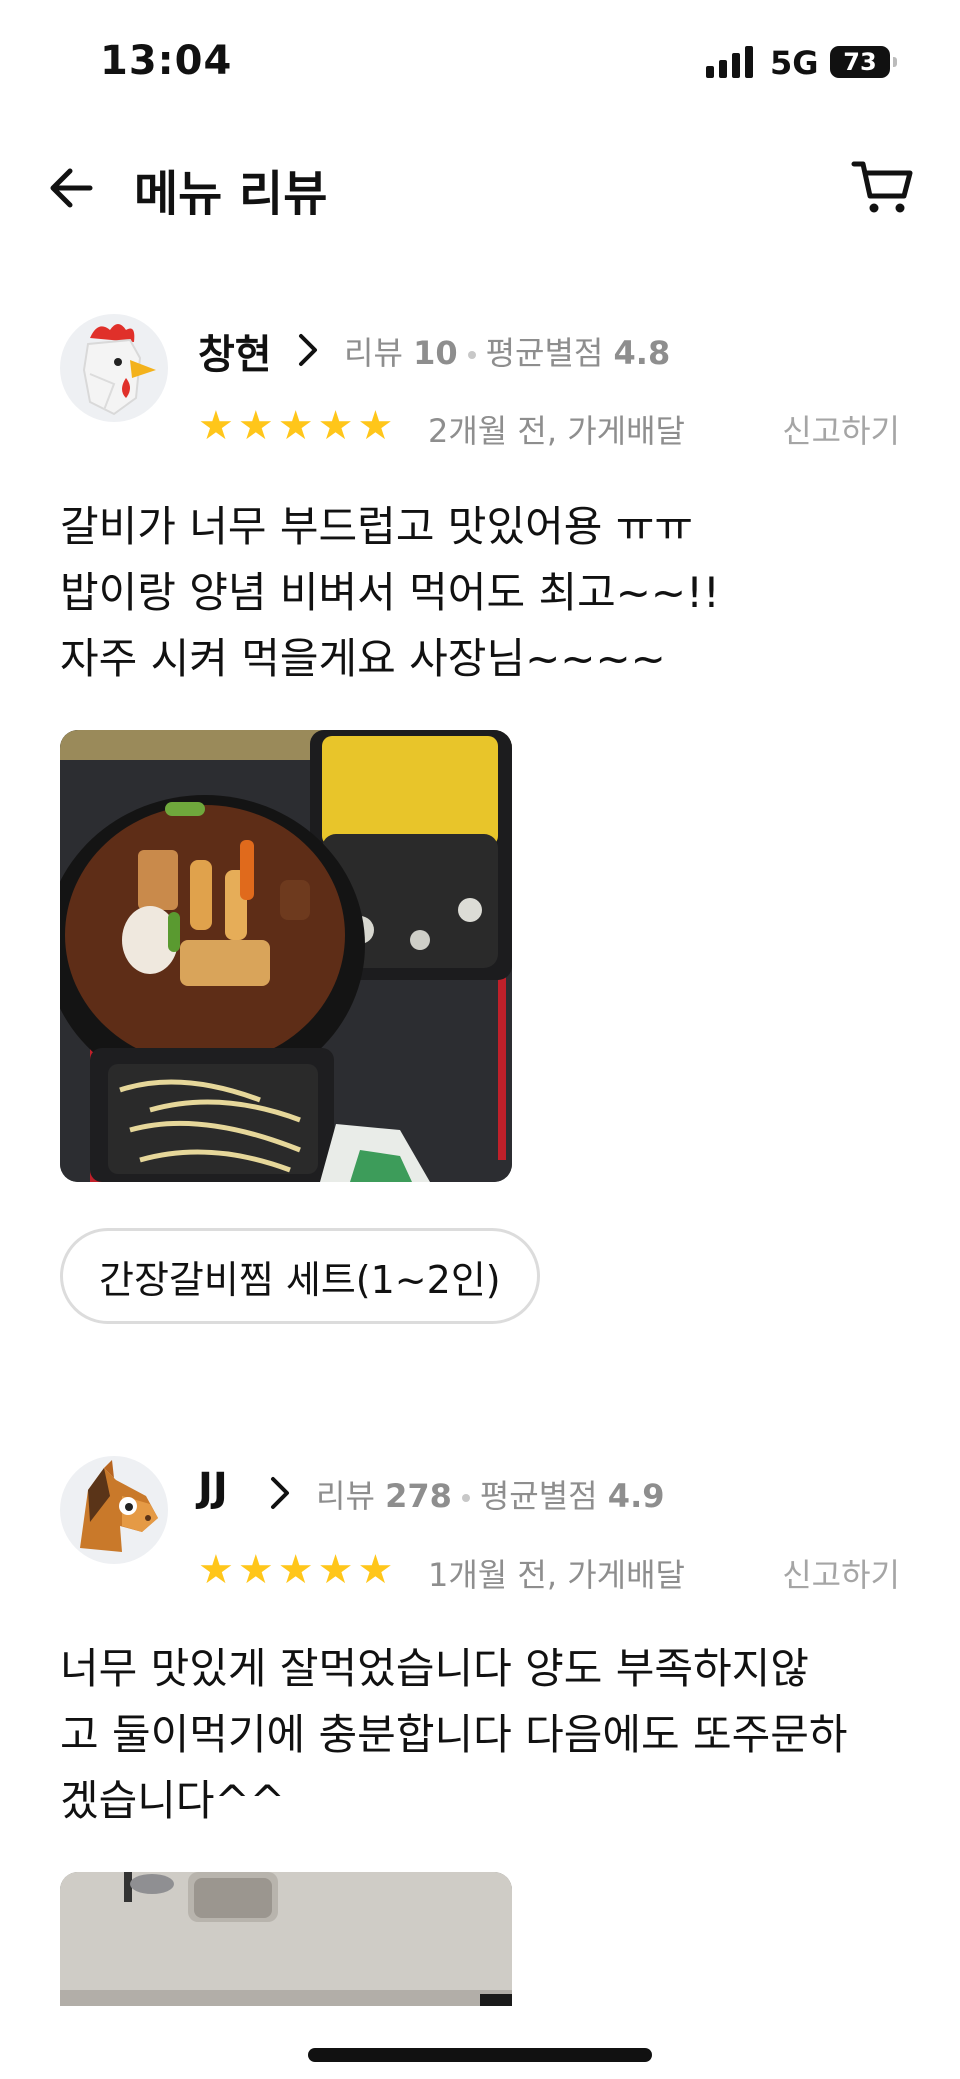 This screenshot has width=960, height=2079. What do you see at coordinates (114, 1510) in the screenshot?
I see `horse-avatar-icon` at bounding box center [114, 1510].